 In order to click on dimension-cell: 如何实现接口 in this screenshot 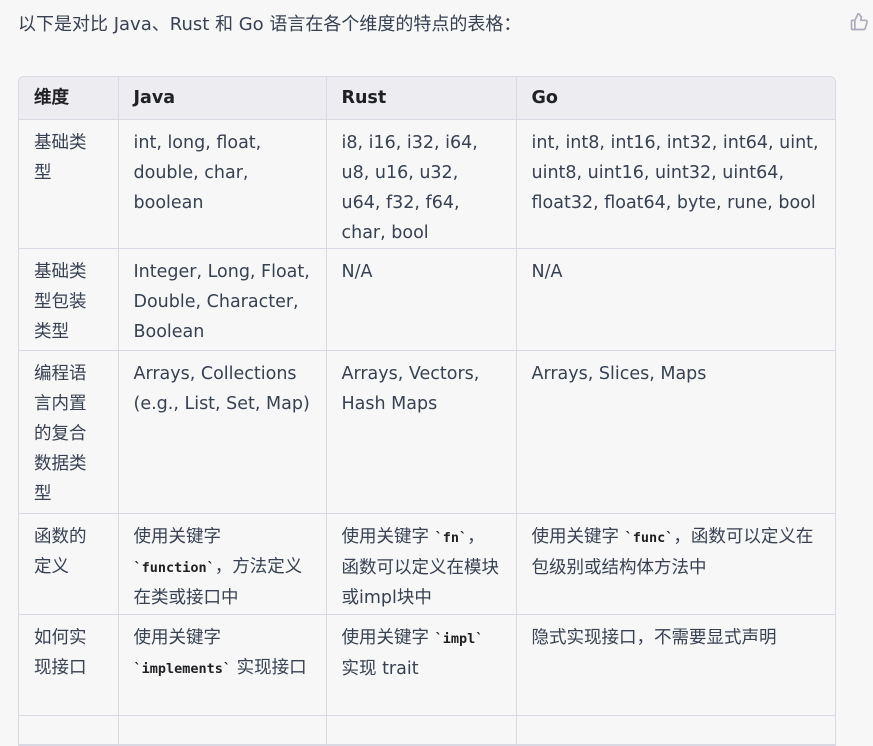, I will do `click(60, 653)`.